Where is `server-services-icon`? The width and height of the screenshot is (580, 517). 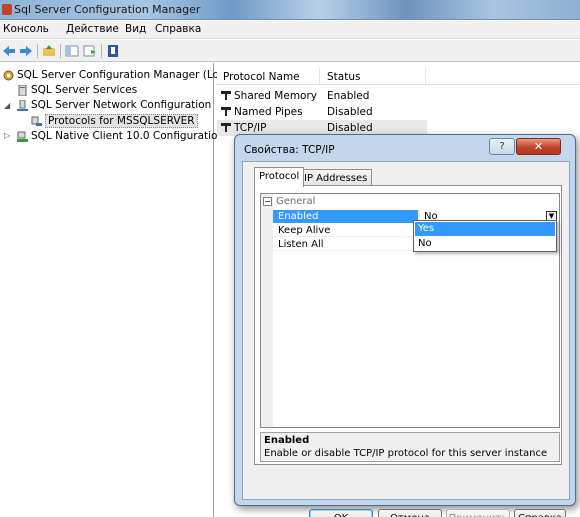
server-services-icon is located at coordinates (22, 90).